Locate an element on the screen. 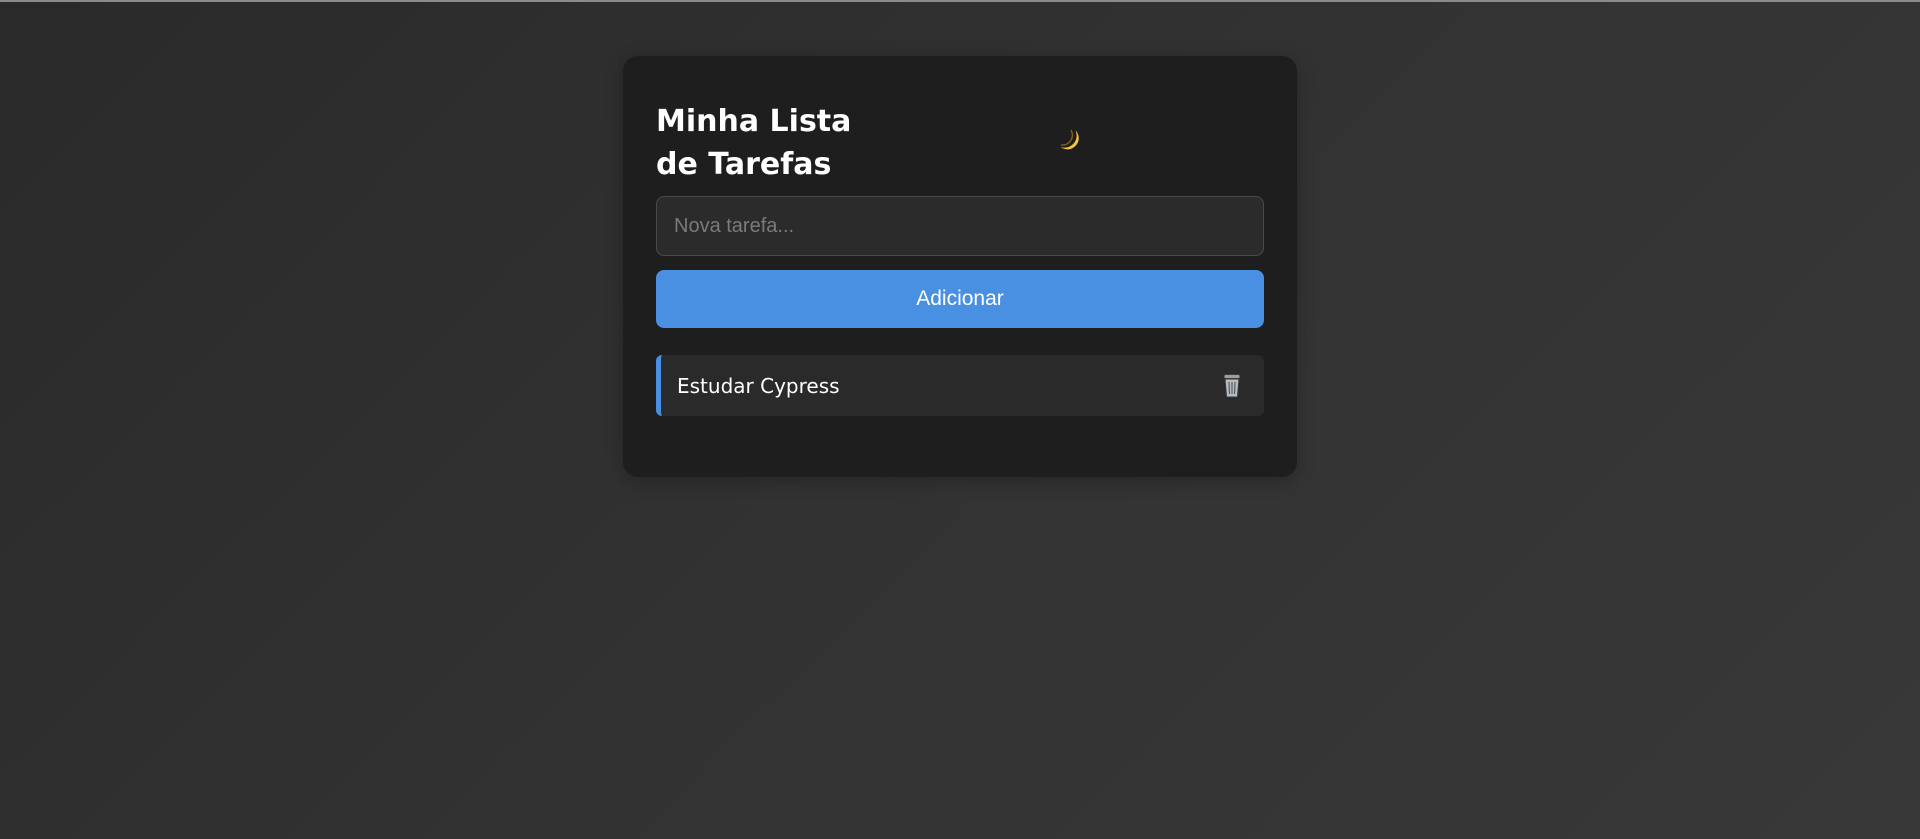 The width and height of the screenshot is (1920, 839). delete-task-button is located at coordinates (1232, 386).